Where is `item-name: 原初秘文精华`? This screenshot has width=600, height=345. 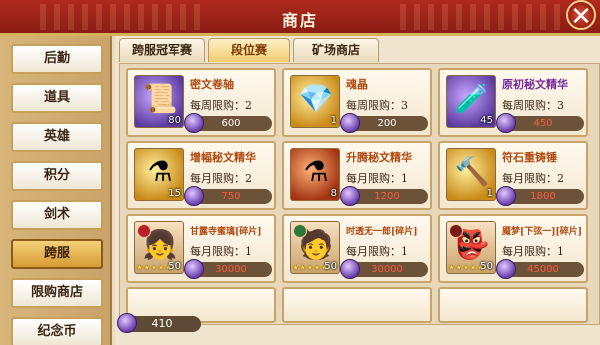 item-name: 原初秘文精华 is located at coordinates (535, 84).